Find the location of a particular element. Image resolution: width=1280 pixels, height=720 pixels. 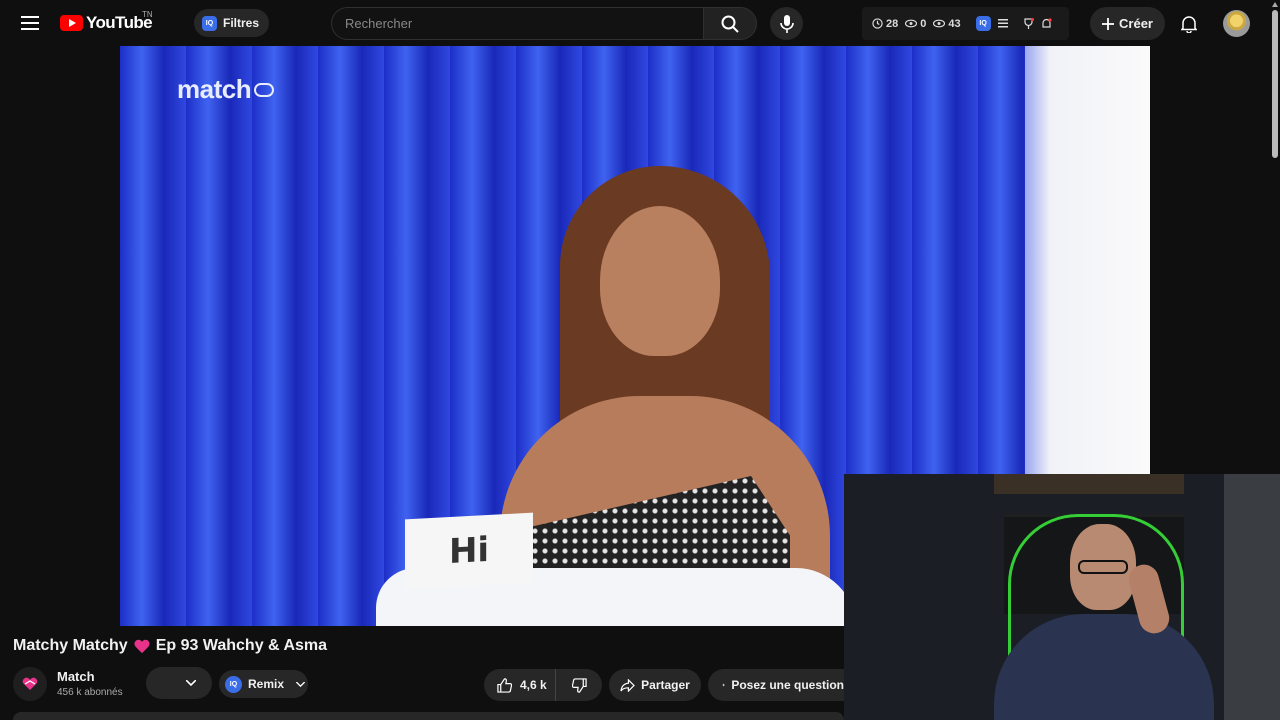

remix-label: Remix is located at coordinates (266, 684).